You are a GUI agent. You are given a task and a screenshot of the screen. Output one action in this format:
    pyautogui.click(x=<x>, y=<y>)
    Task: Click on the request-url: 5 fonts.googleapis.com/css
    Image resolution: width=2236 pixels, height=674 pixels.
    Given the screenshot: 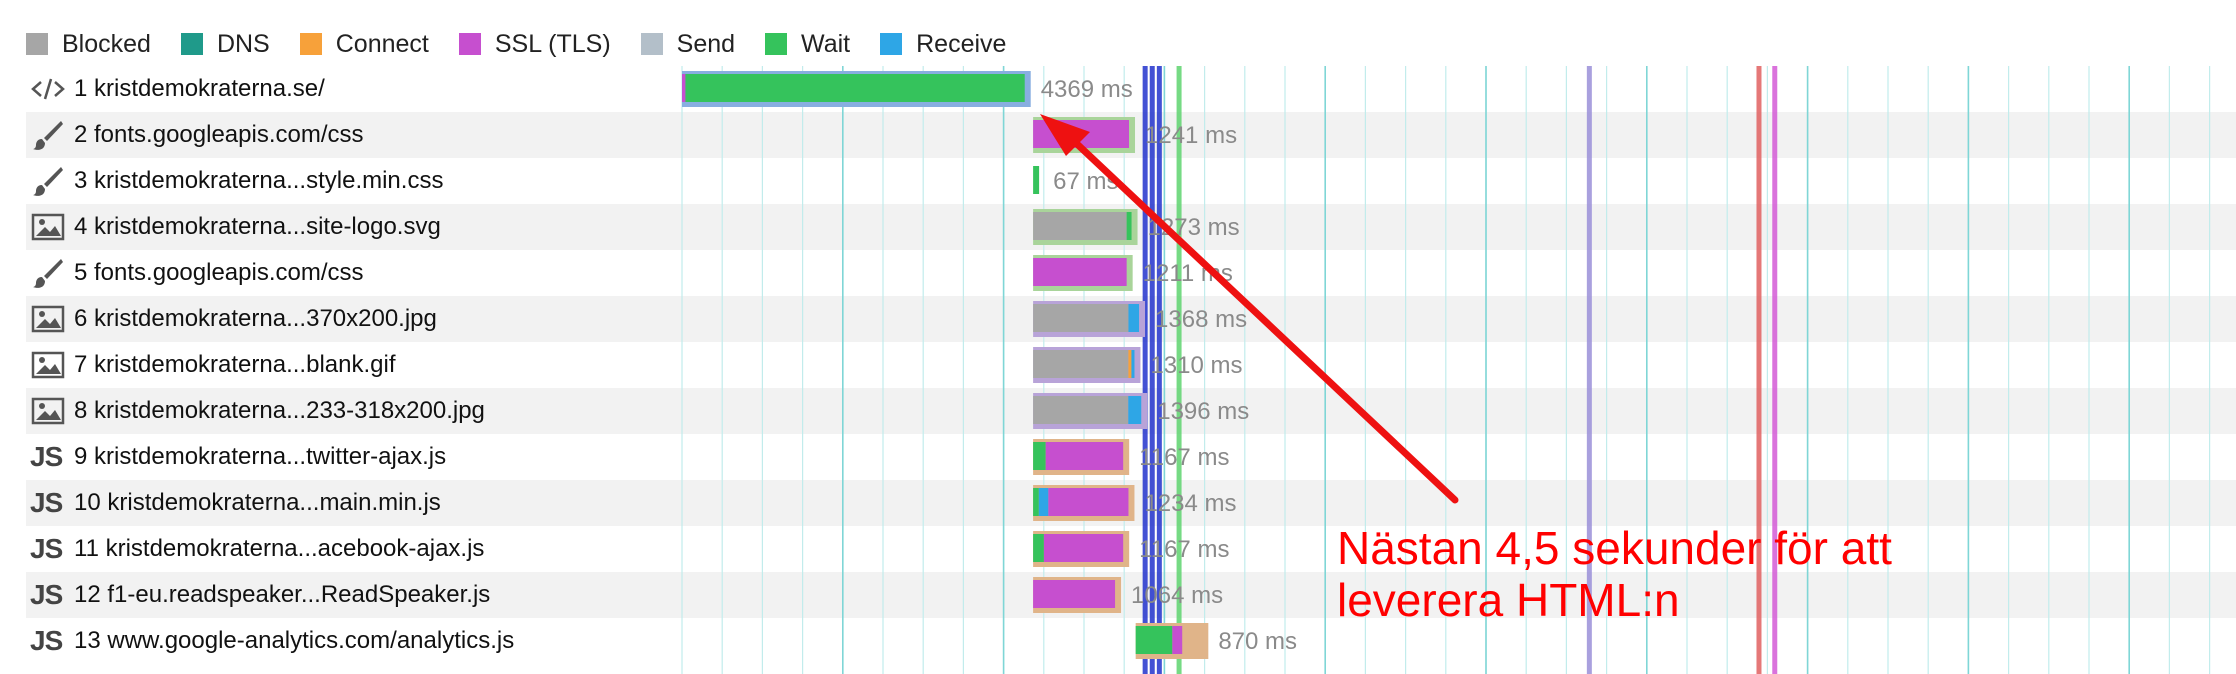 What is the action you would take?
    pyautogui.click(x=219, y=272)
    